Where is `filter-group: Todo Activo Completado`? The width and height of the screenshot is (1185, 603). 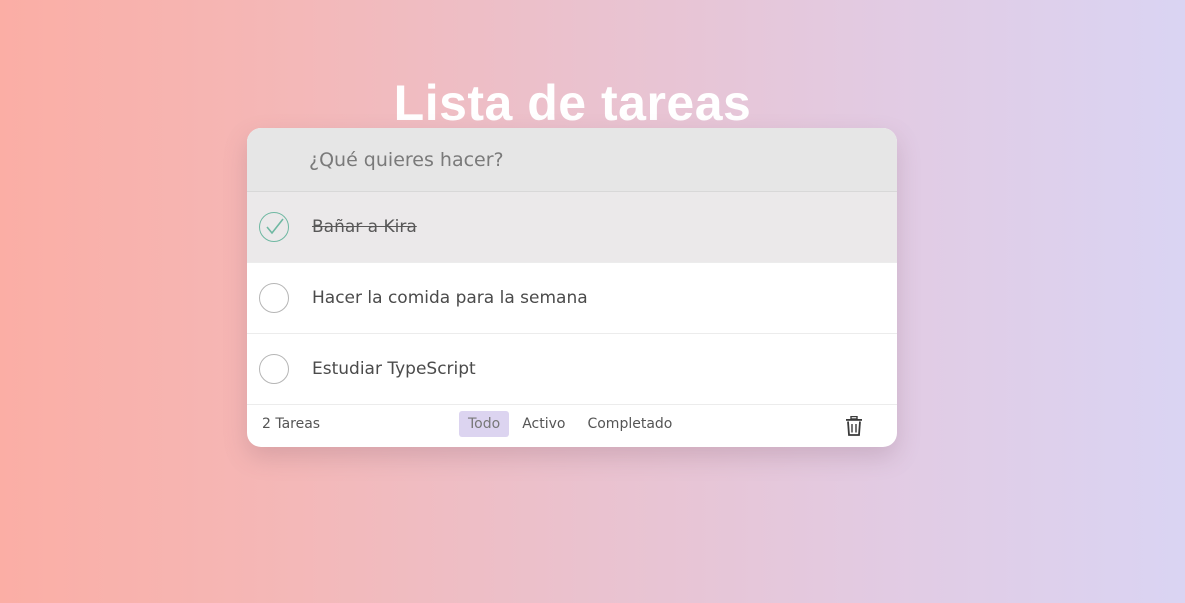 filter-group: Todo Activo Completado is located at coordinates (570, 424).